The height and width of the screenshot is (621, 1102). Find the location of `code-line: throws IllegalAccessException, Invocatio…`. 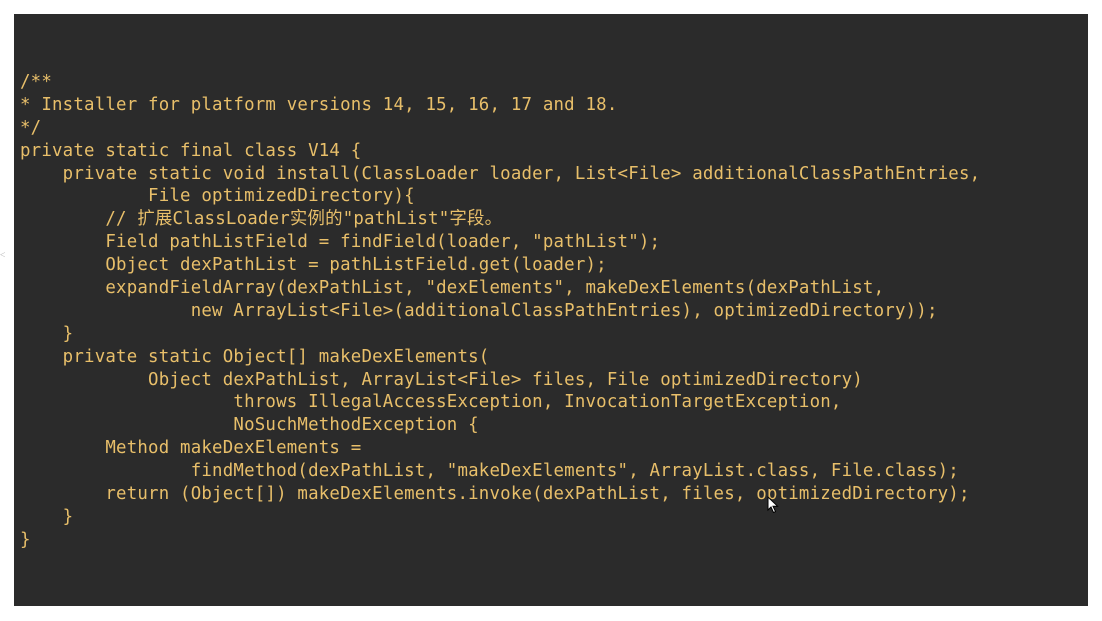

code-line: throws IllegalAccessException, Invocatio… is located at coordinates (431, 402).